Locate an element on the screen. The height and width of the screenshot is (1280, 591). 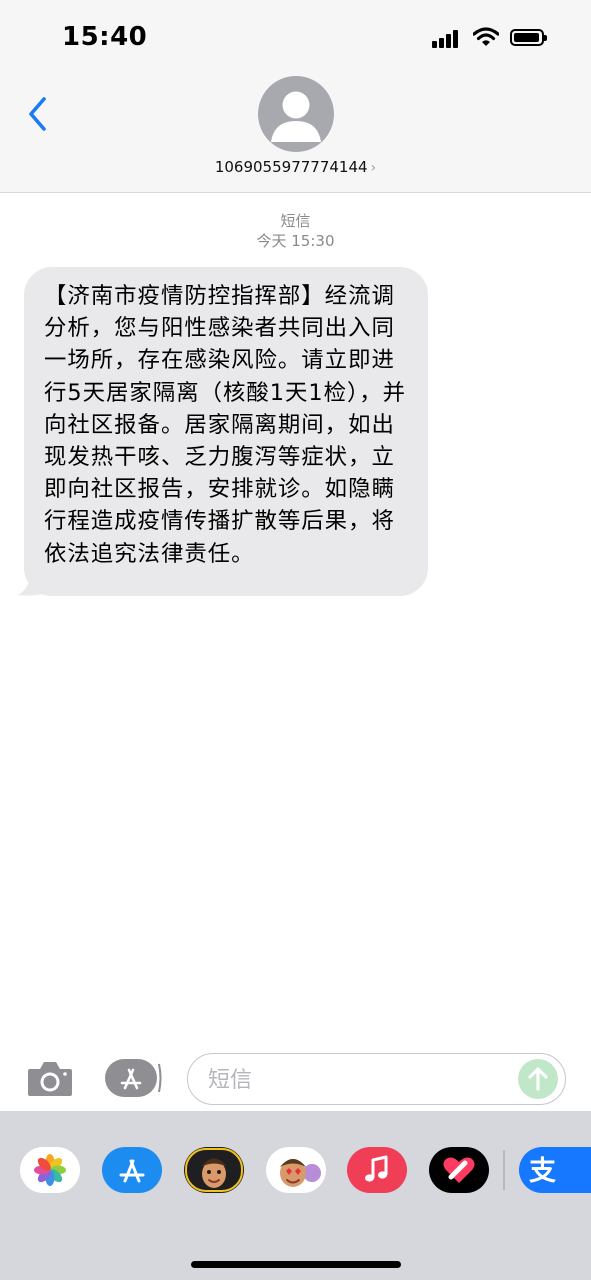
status-time: 15:40 is located at coordinates (105, 37).